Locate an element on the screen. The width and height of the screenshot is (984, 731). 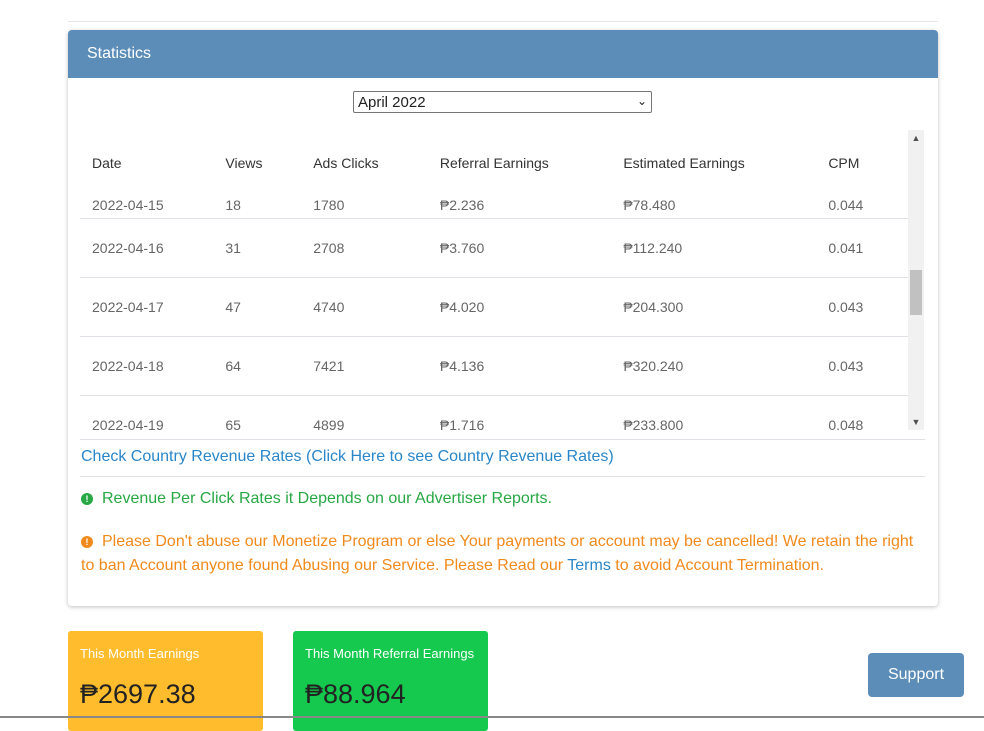
table-row: 2022-04-17 47 4740 ₱4.020 ₱204.300 0.043 is located at coordinates (494, 307).